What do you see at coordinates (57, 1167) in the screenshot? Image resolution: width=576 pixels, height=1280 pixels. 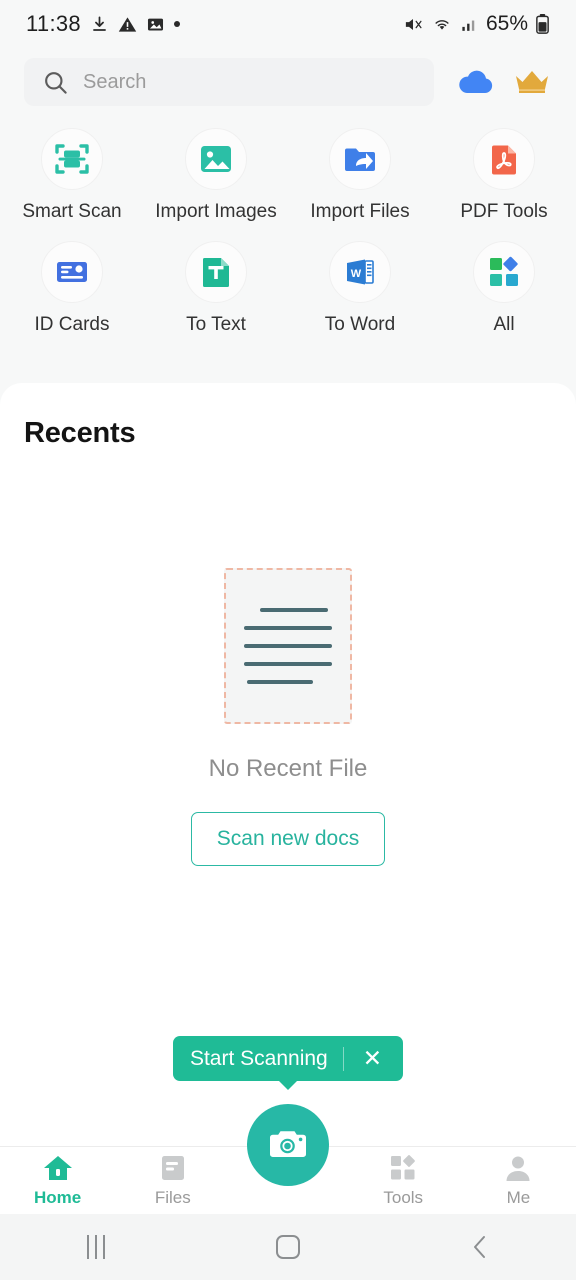 I see `home-icon` at bounding box center [57, 1167].